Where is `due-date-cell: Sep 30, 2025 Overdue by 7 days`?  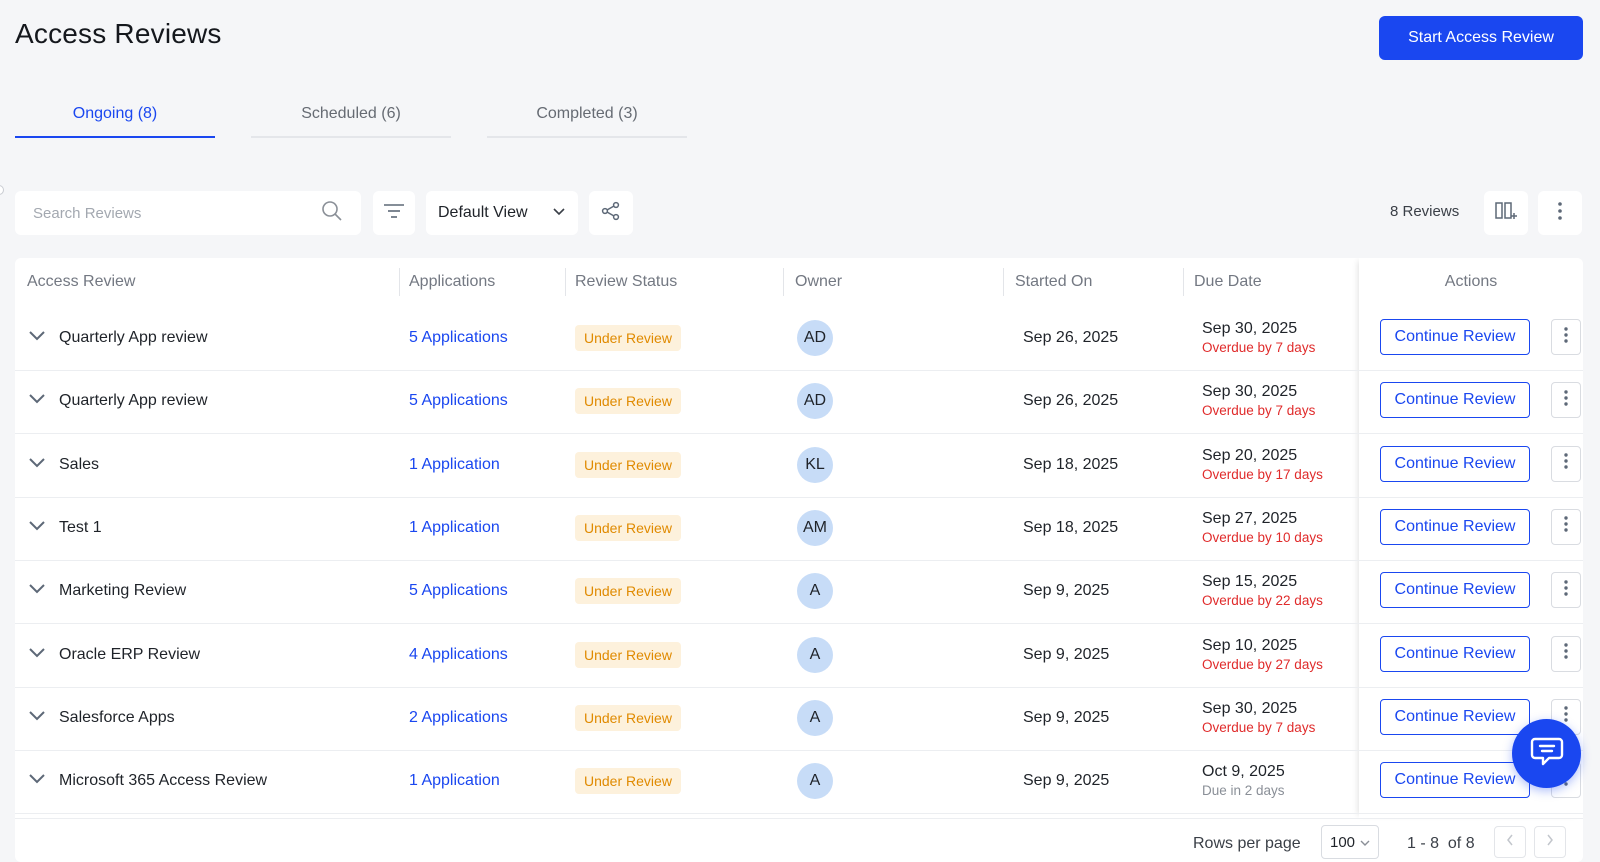
due-date-cell: Sep 30, 2025 Overdue by 7 days is located at coordinates (1258, 401).